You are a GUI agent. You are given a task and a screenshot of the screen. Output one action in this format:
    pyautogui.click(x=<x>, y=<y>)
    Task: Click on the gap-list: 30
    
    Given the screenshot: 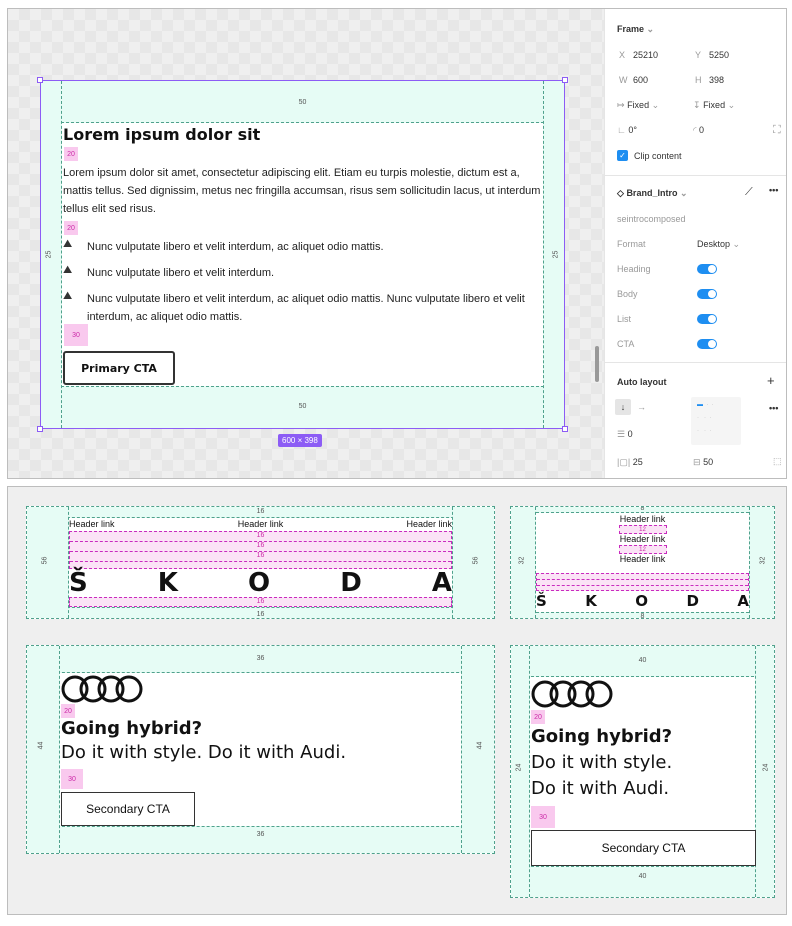 What is the action you would take?
    pyautogui.click(x=76, y=335)
    